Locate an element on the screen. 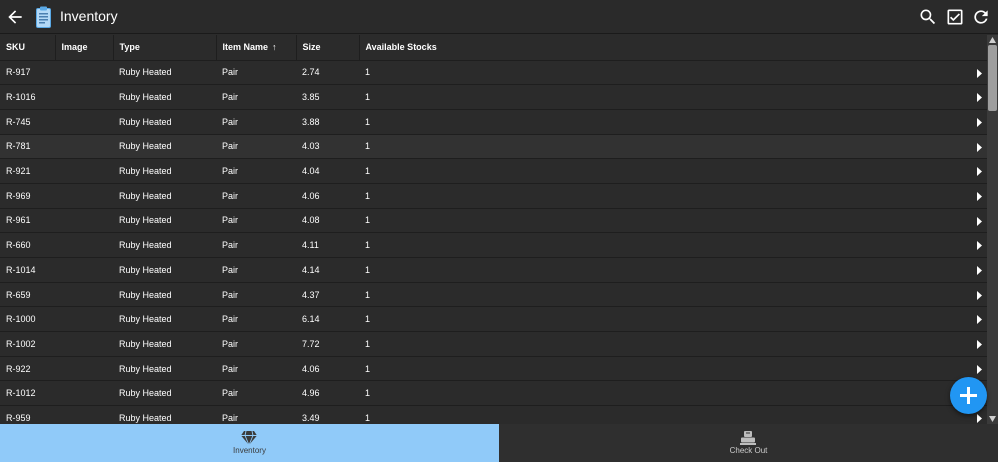 This screenshot has height=462, width=998. column-header-image: Image is located at coordinates (84, 48).